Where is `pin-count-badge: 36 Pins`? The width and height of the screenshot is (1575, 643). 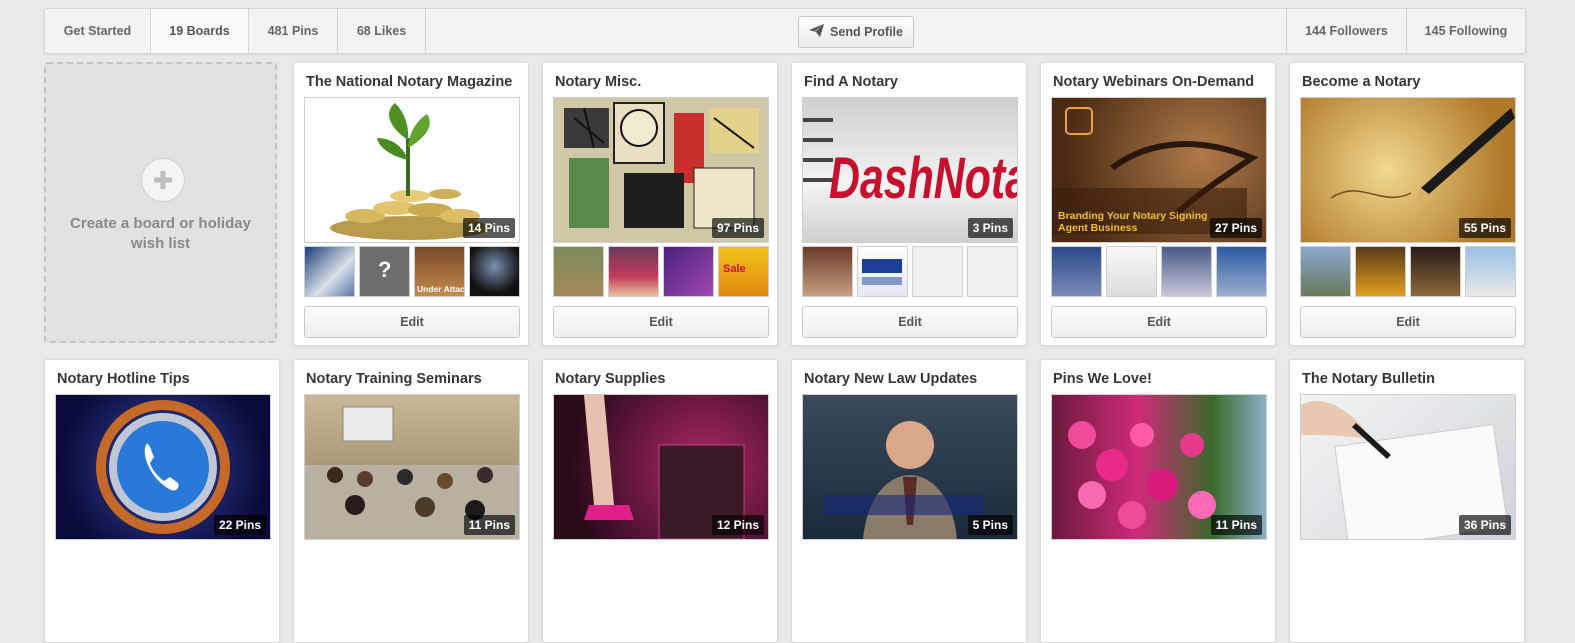 pin-count-badge: 36 Pins is located at coordinates (1484, 525).